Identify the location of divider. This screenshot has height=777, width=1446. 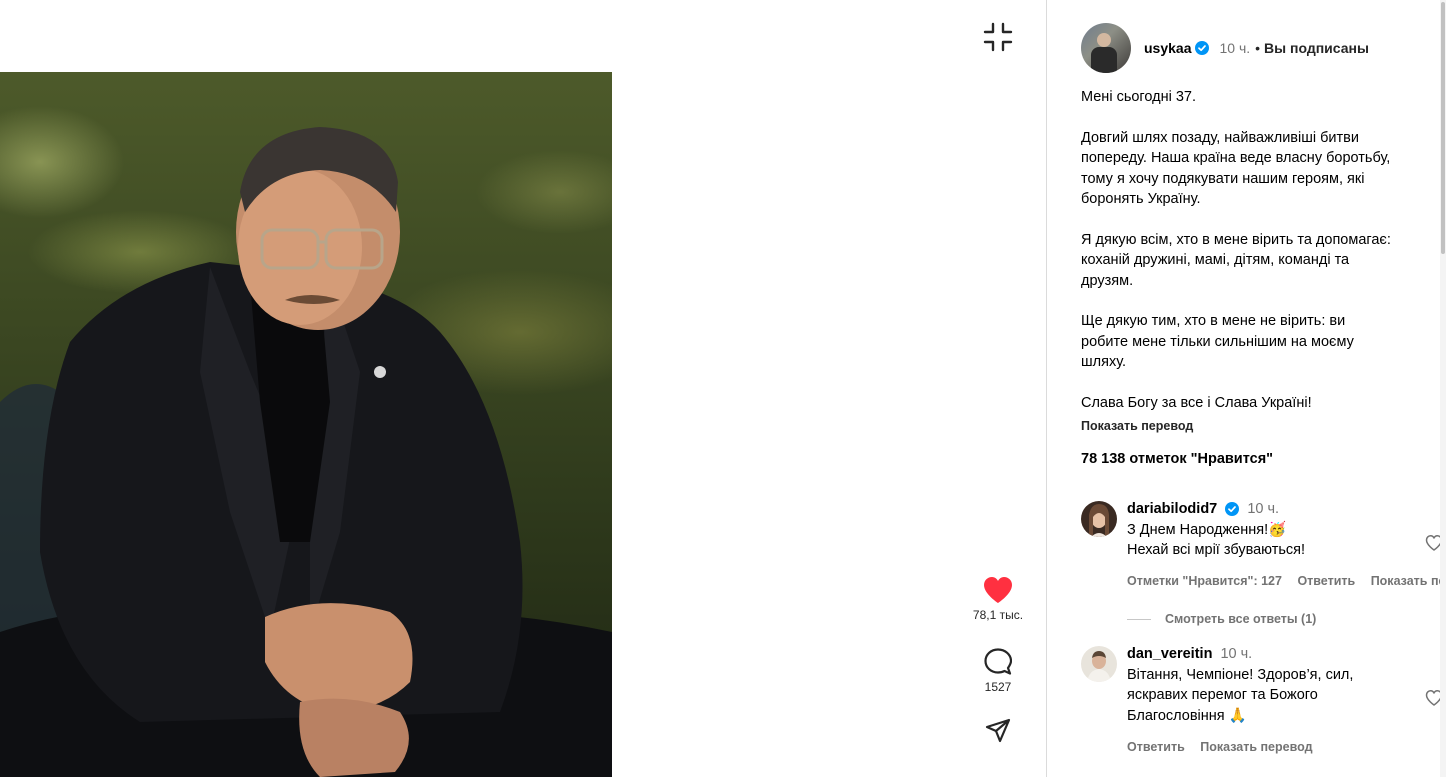
(1139, 620).